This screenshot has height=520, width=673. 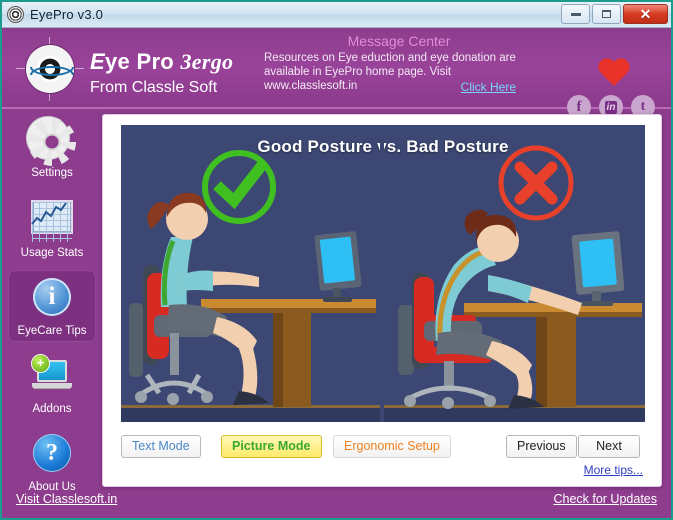 What do you see at coordinates (239, 187) in the screenshot?
I see `check-circle-icon` at bounding box center [239, 187].